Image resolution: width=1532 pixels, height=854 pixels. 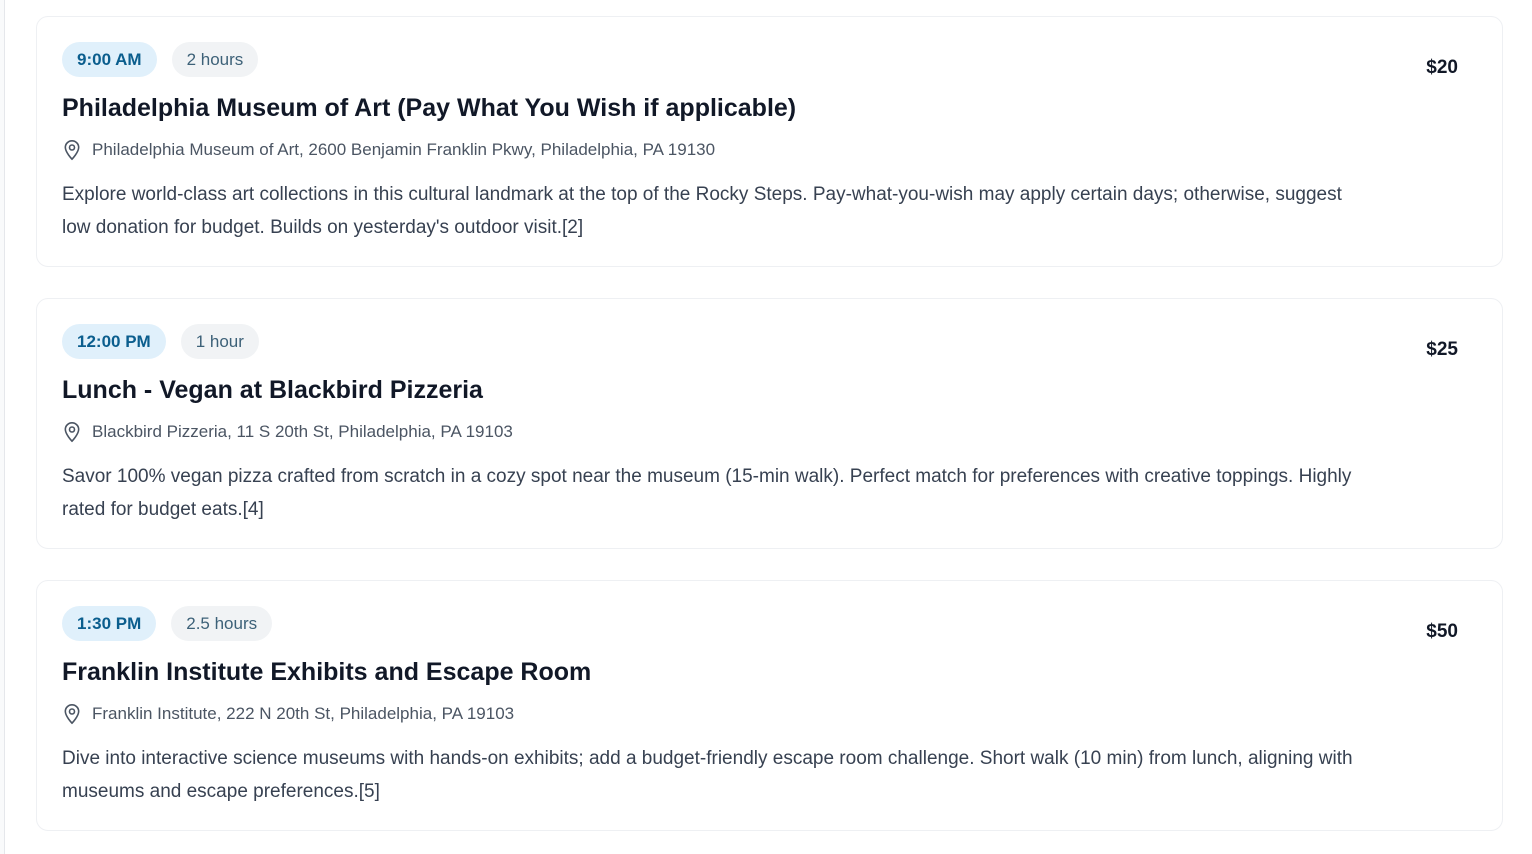 What do you see at coordinates (215, 59) in the screenshot?
I see `duration-badge: 2 hours` at bounding box center [215, 59].